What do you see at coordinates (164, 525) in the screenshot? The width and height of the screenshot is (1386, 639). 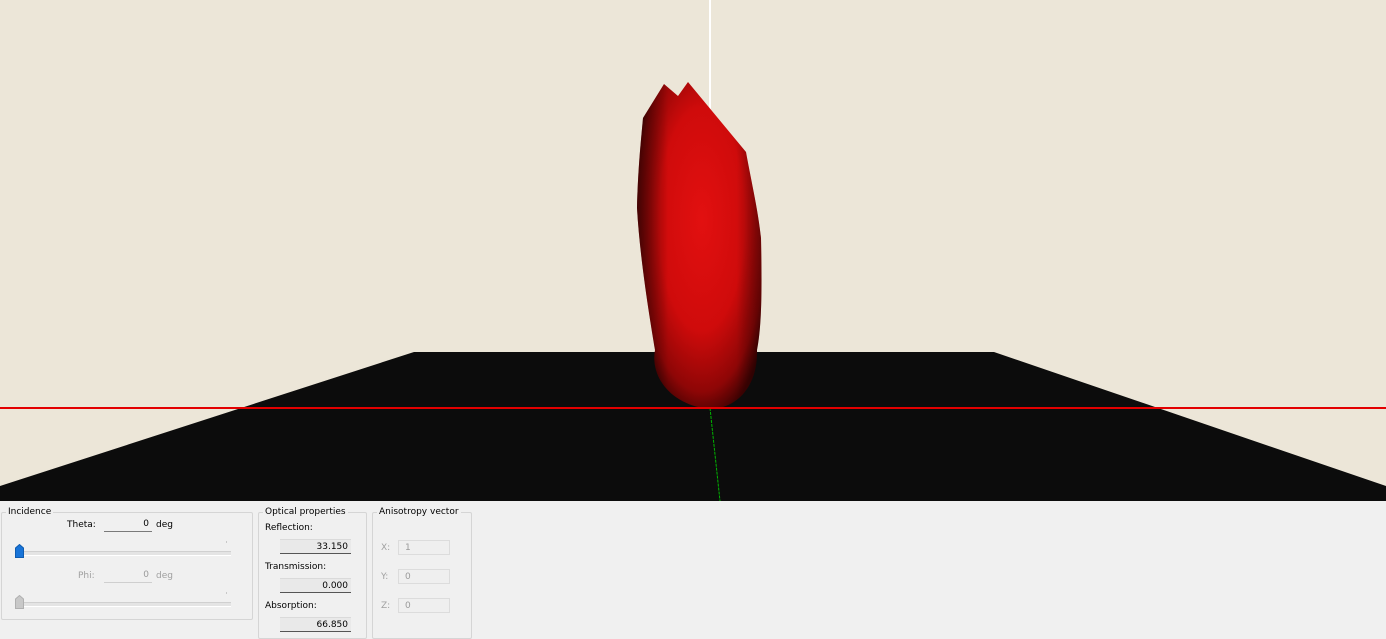 I see `theta-unit: deg` at bounding box center [164, 525].